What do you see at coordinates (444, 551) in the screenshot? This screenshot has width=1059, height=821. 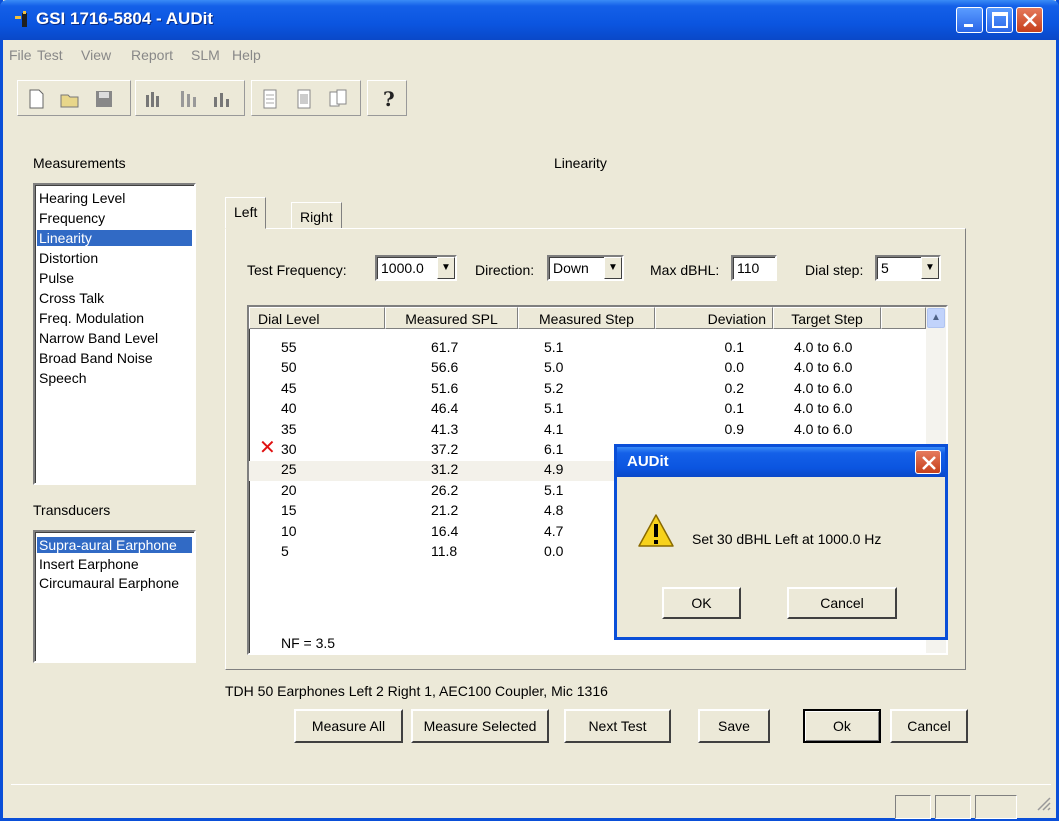 I see `table-cell: 11.8` at bounding box center [444, 551].